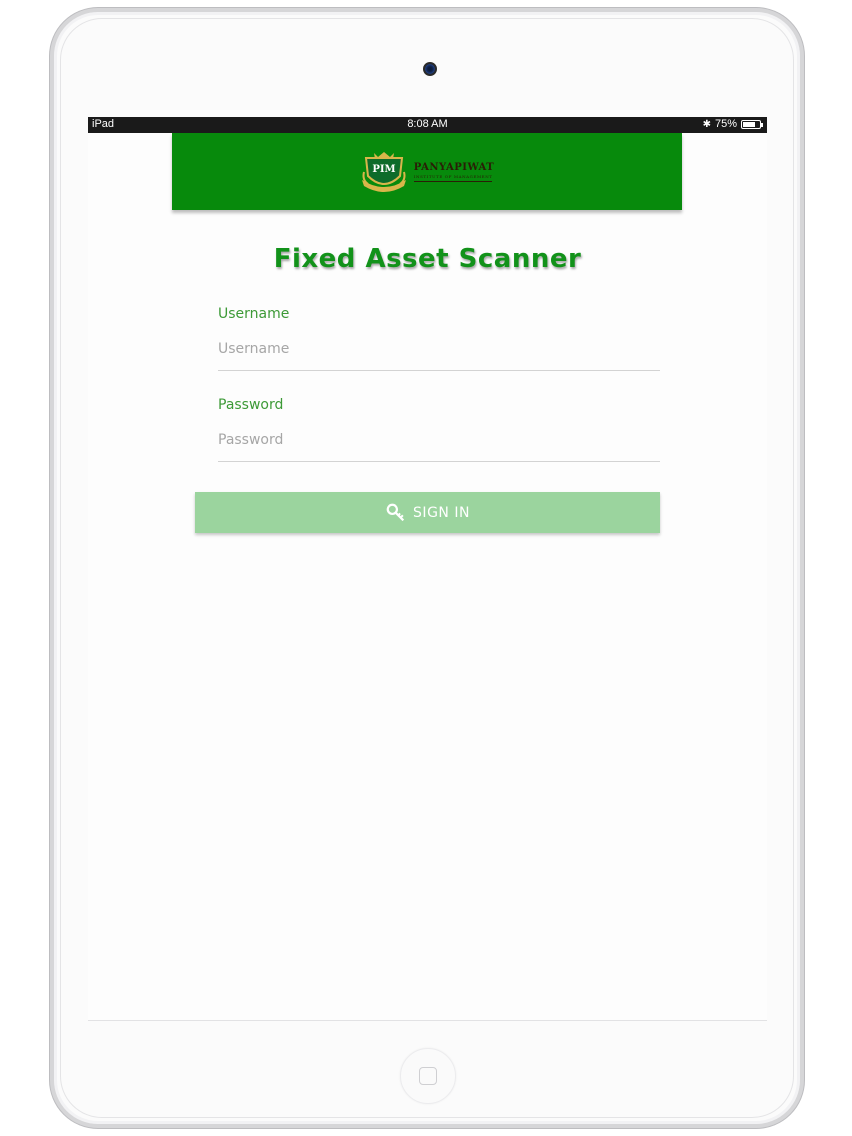 The height and width of the screenshot is (1136, 852). I want to click on sign-in-label: SIGN IN, so click(441, 512).